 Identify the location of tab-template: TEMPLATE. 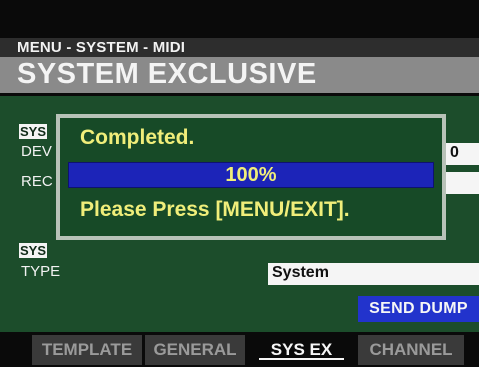
(87, 350).